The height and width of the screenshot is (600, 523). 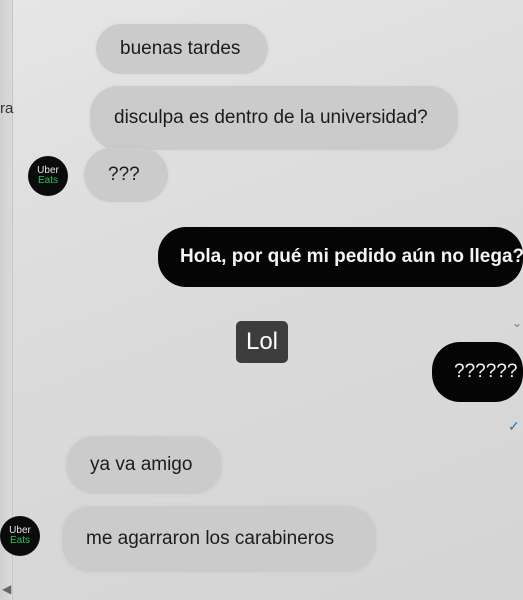 I want to click on message-text: ya va amigo, so click(x=141, y=464).